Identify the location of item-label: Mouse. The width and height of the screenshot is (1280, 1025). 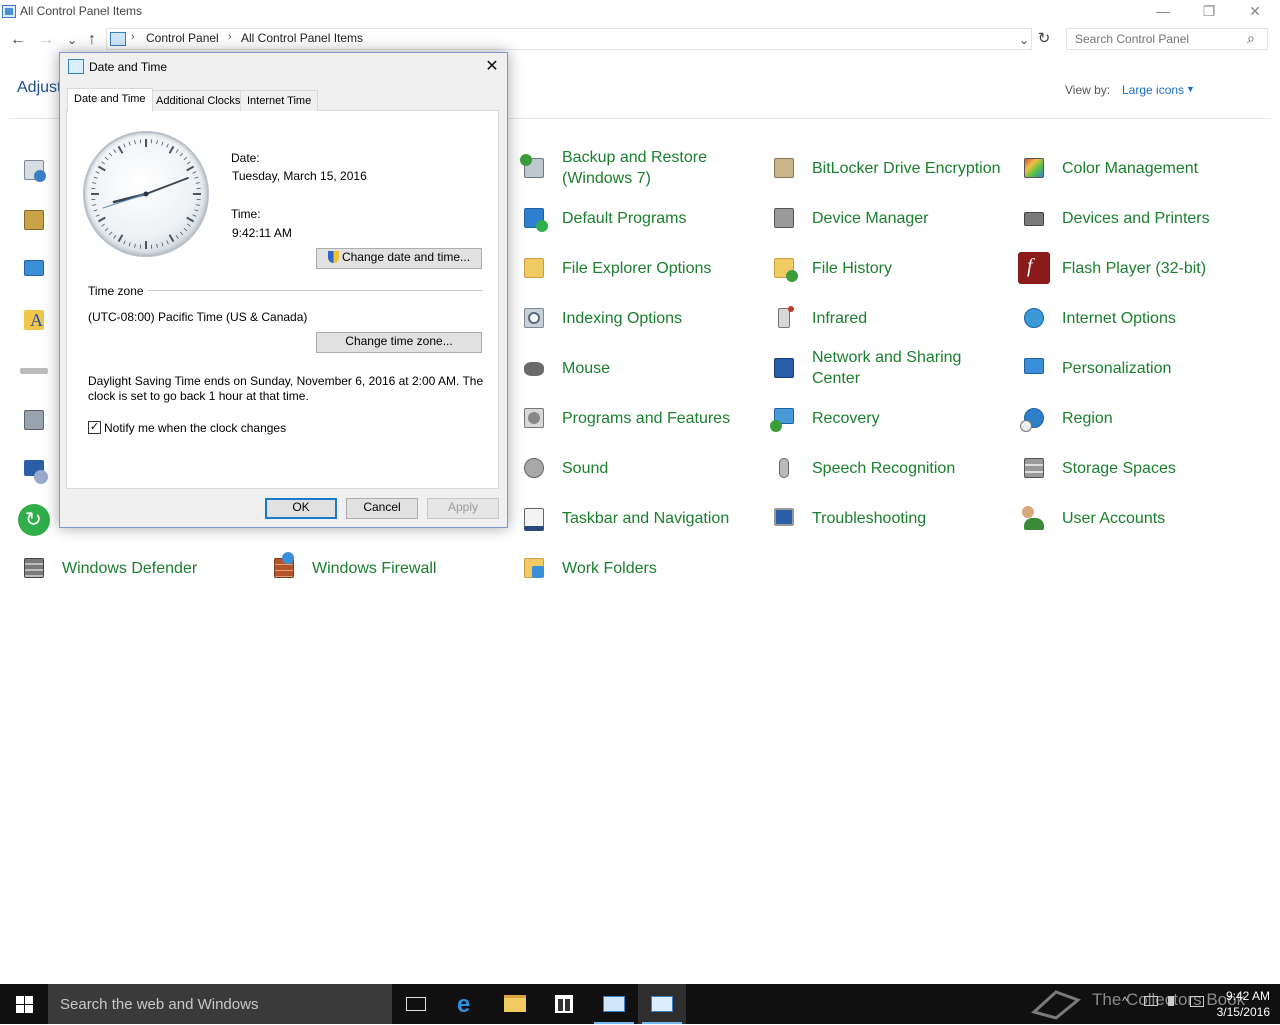
(586, 368).